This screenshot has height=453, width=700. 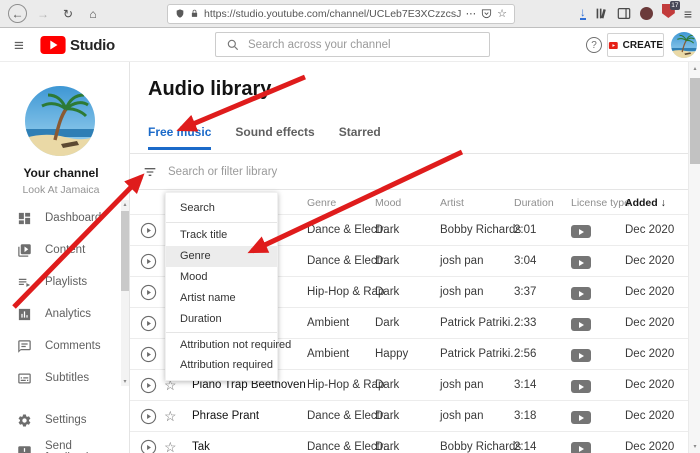 I want to click on channel-avatar, so click(x=60, y=121).